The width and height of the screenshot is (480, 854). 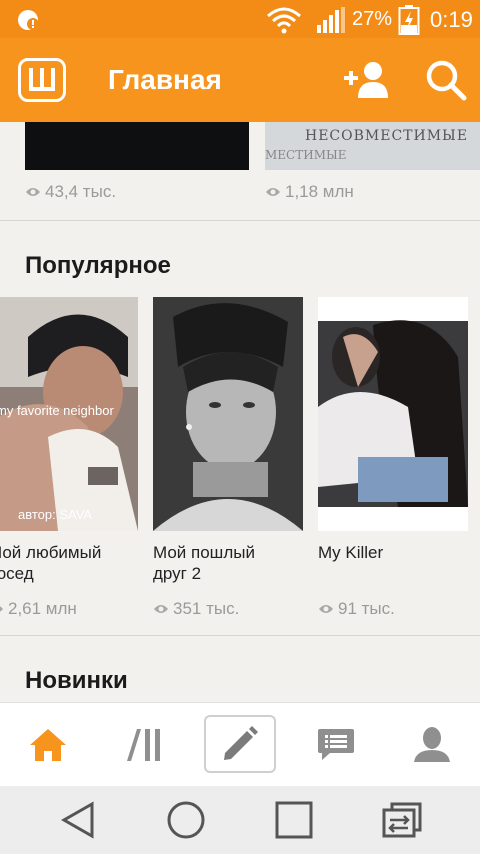 I want to click on cover-author: автор: SAVA, so click(x=55, y=514).